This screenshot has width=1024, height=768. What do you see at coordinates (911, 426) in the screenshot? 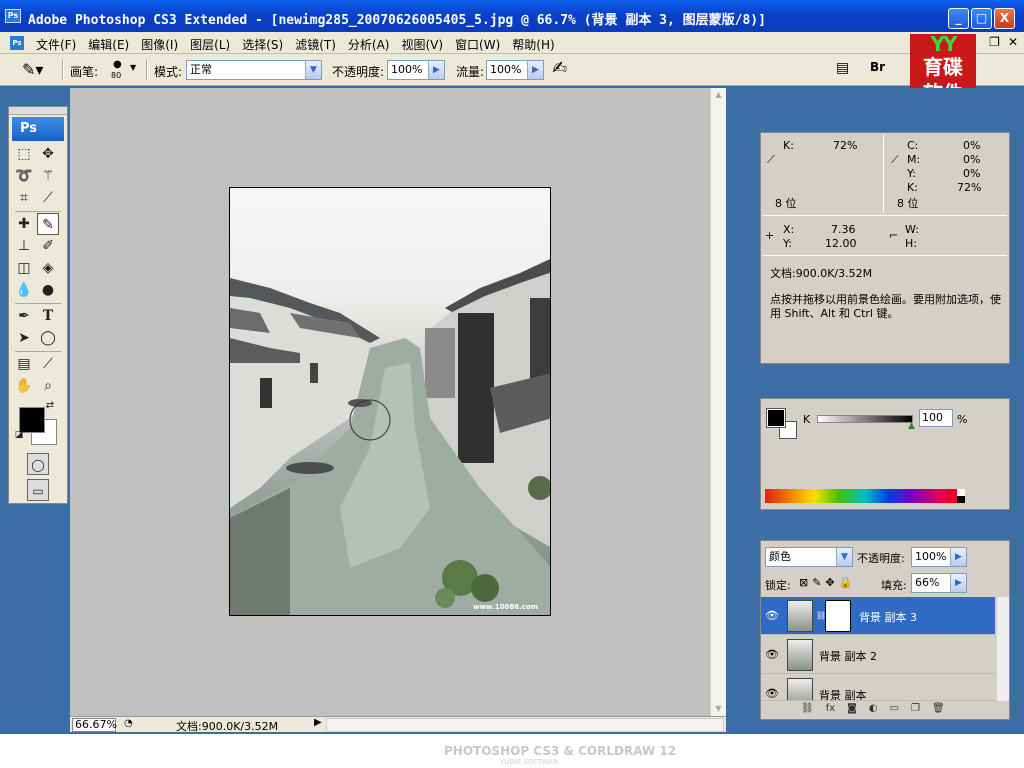
I see `slider-handle-icon: ▲` at bounding box center [911, 426].